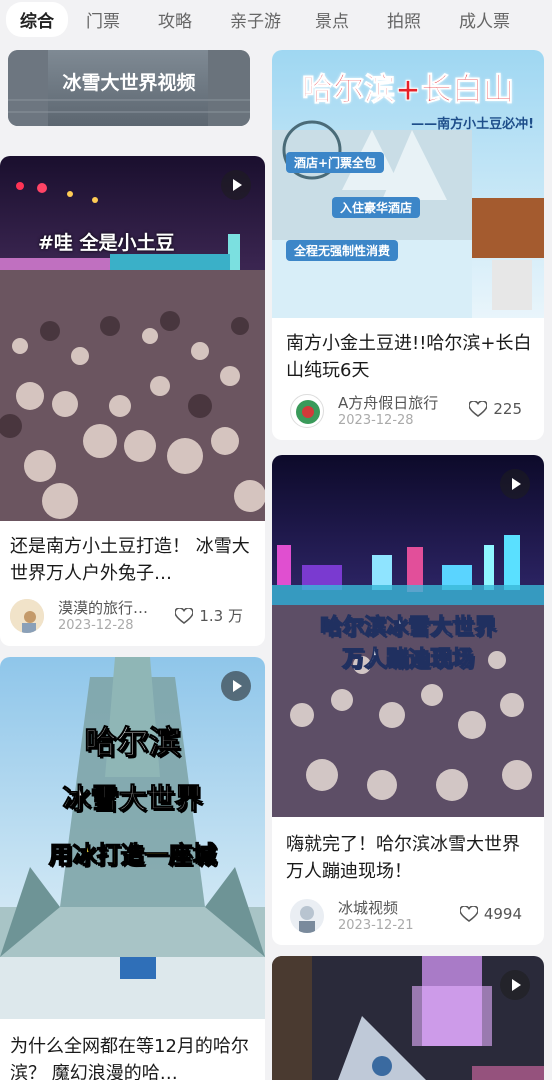 The image size is (552, 1080). I want to click on tab-guides: 攻略, so click(175, 19).